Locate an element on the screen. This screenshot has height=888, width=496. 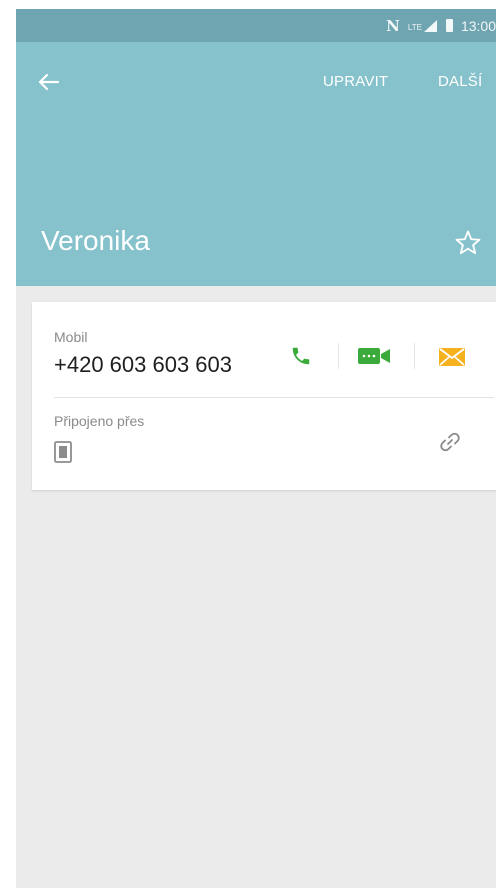
edit-button: UPRAVIT is located at coordinates (355, 81).